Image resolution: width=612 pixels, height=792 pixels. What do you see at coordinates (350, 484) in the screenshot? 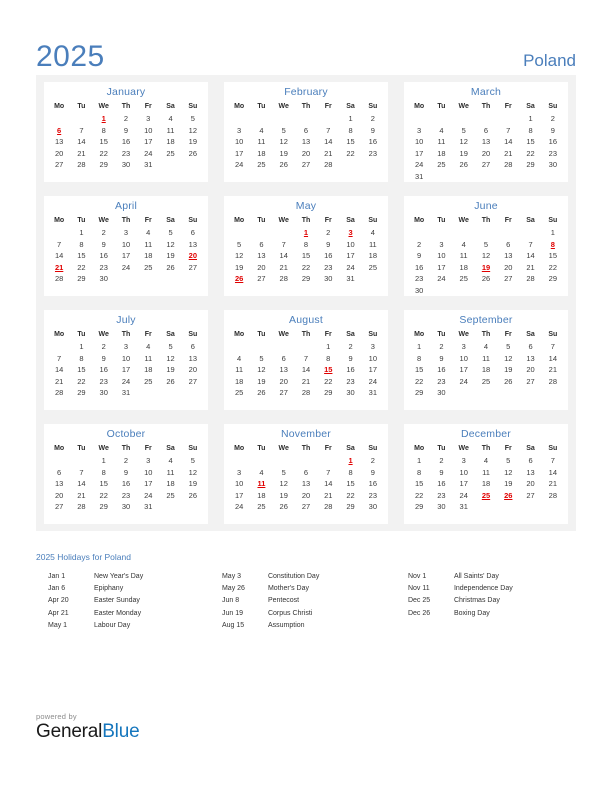
I see `day-cell: 15` at bounding box center [350, 484].